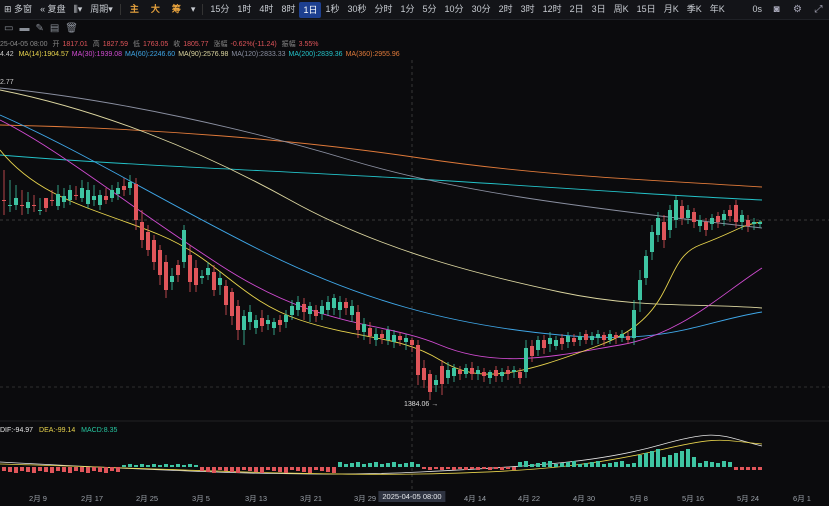 Image resolution: width=829 pixels, height=506 pixels. Describe the element at coordinates (365, 498) in the screenshot. I see `x-tick-label: 3月 29` at that location.